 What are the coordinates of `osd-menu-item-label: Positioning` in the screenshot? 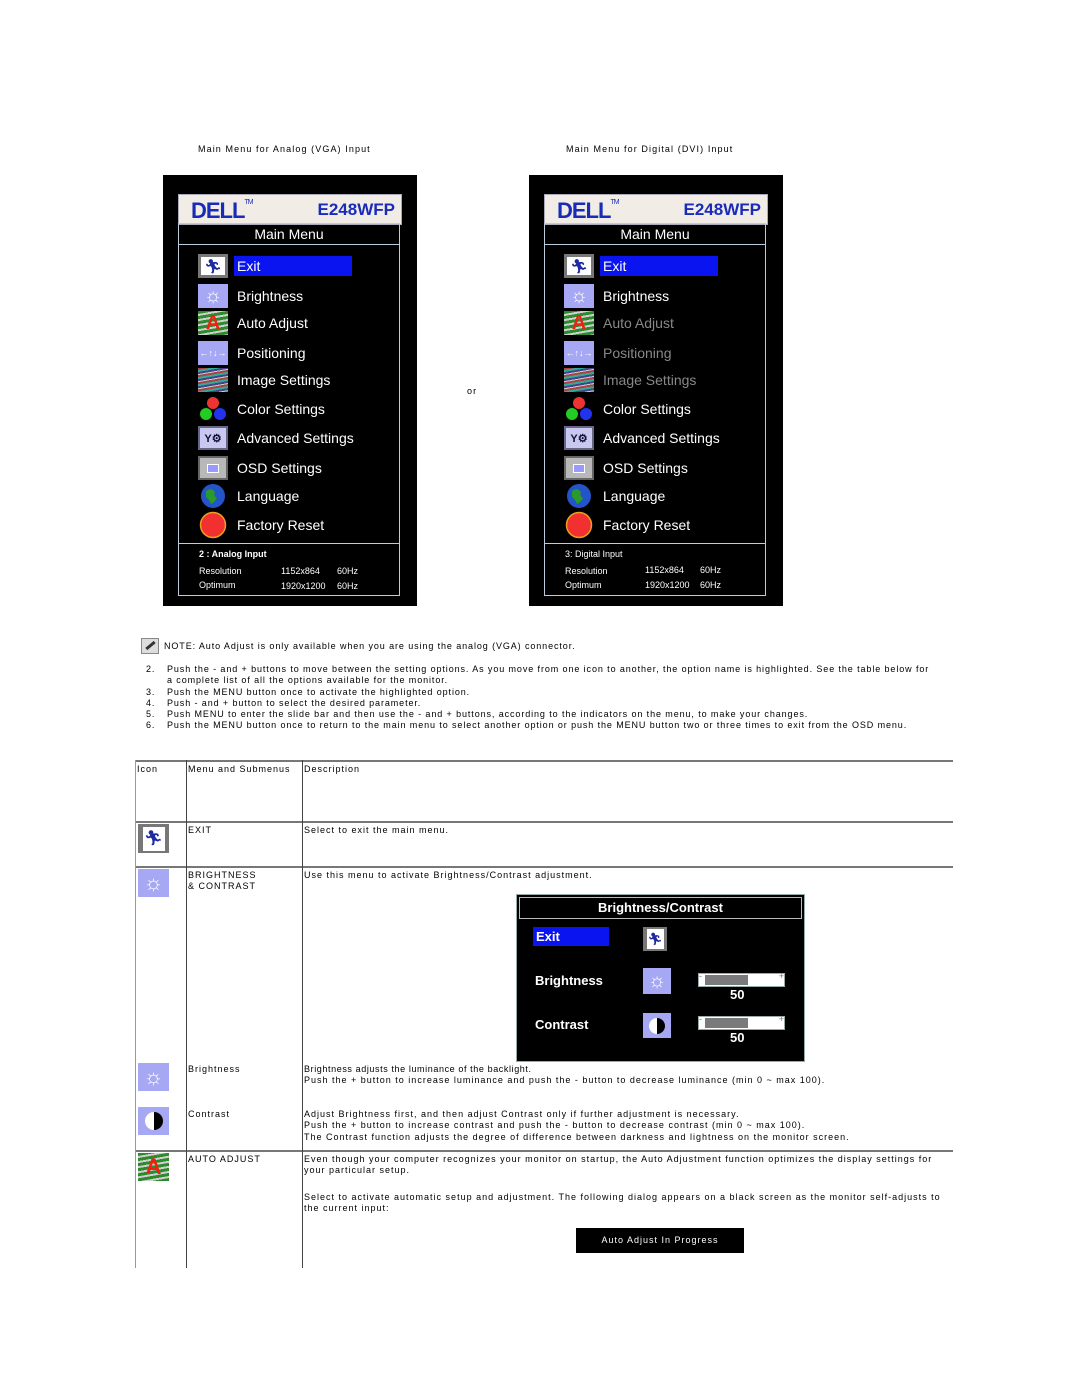 It's located at (271, 353).